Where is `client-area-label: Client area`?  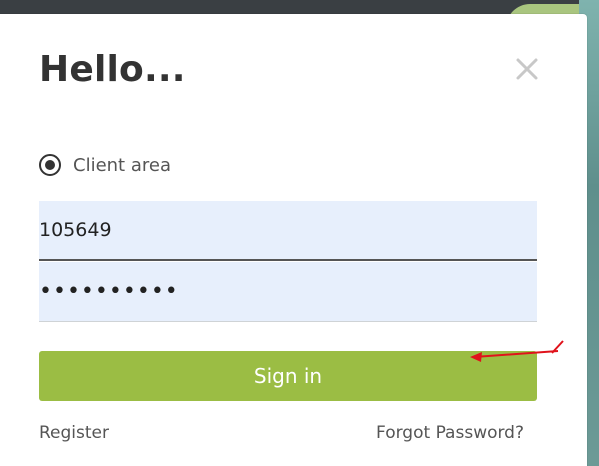 client-area-label: Client area is located at coordinates (122, 165).